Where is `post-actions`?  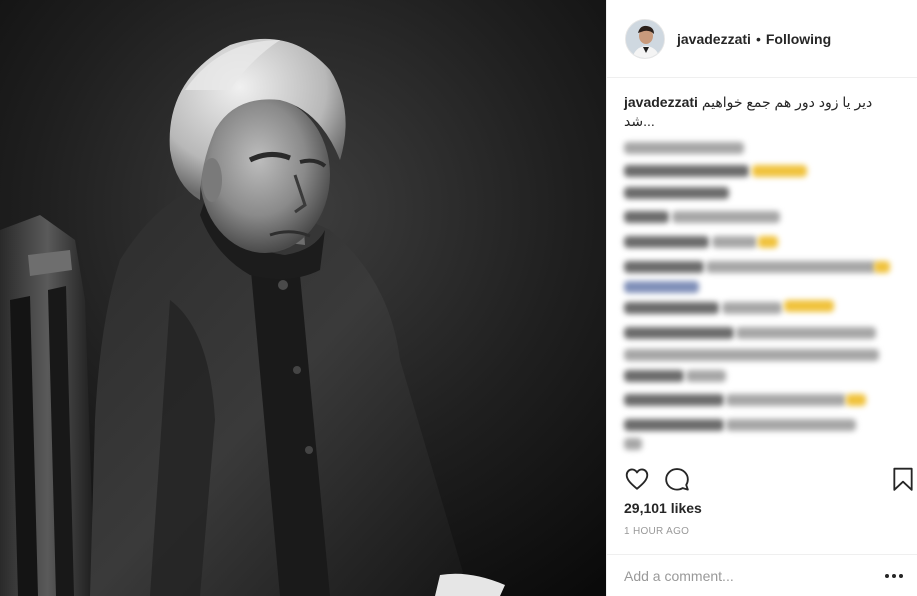 post-actions is located at coordinates (762, 479).